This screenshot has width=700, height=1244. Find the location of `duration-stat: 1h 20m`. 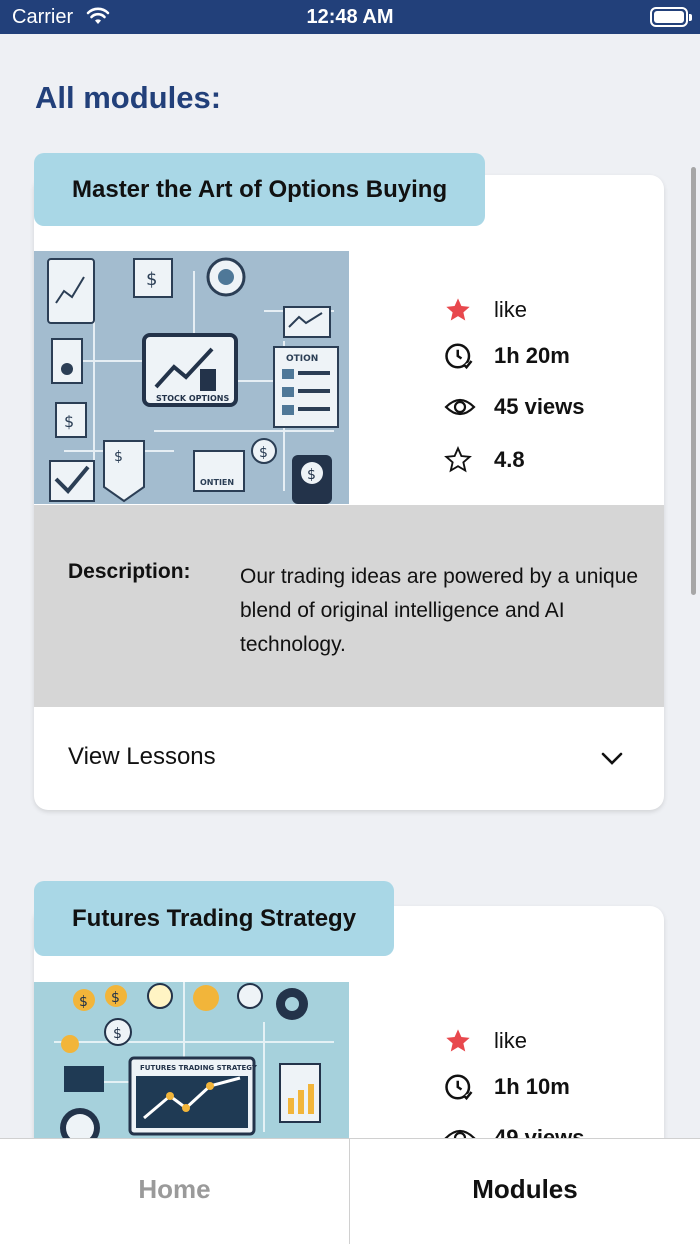

duration-stat: 1h 20m is located at coordinates (554, 356).